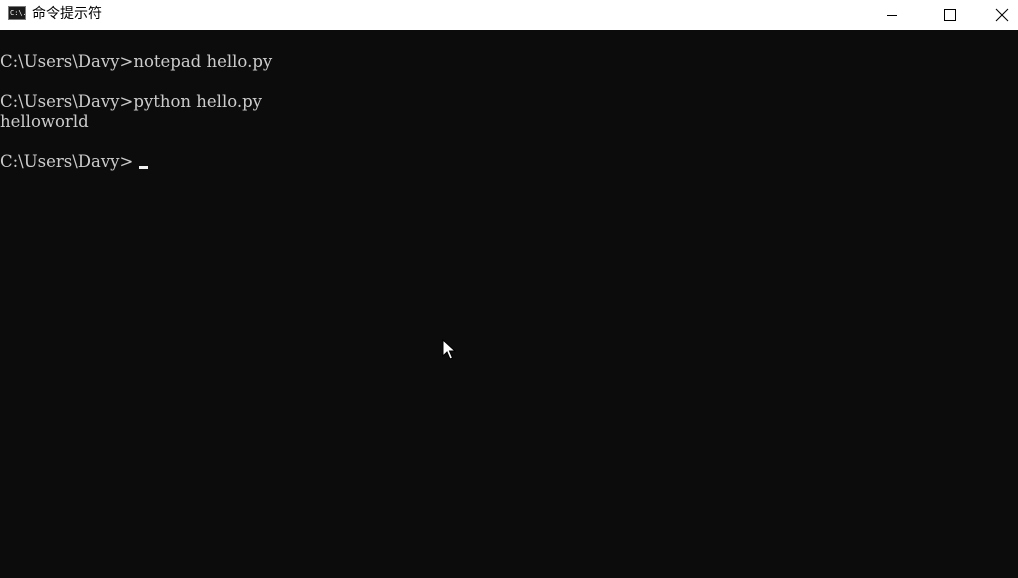 The width and height of the screenshot is (1018, 578). Describe the element at coordinates (143, 167) in the screenshot. I see `text-cursor` at that location.